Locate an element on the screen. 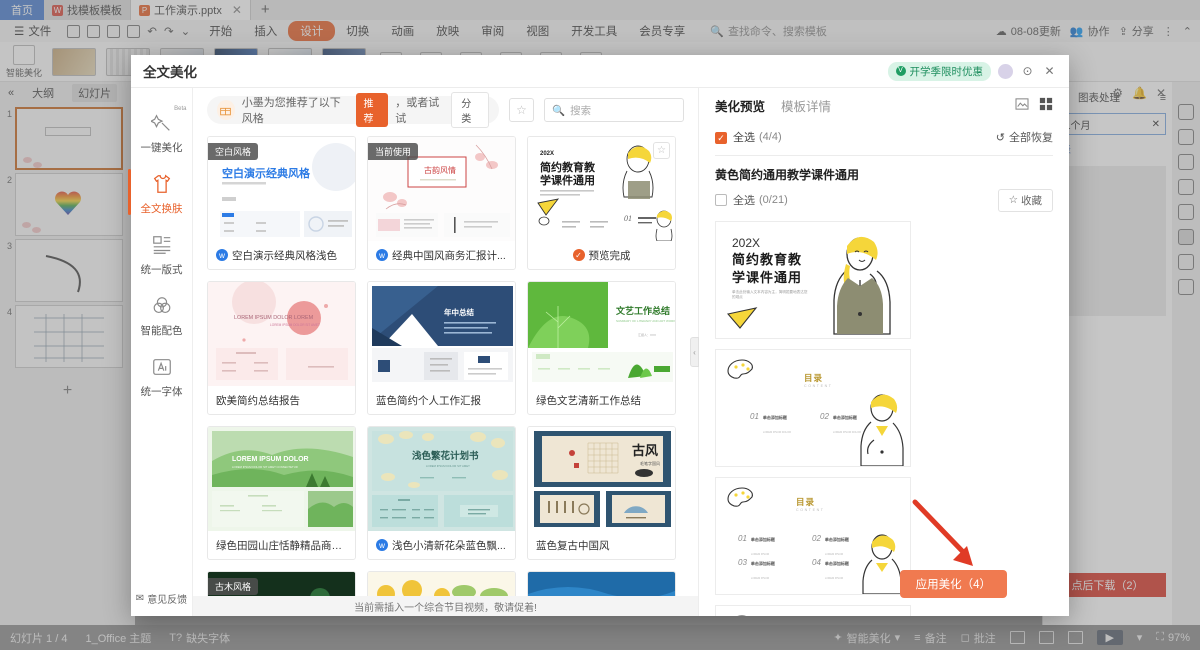 The image size is (1200, 650). search-placeholder: 搜索 is located at coordinates (581, 110).